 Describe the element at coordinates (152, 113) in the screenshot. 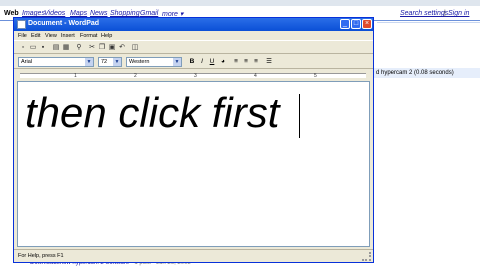

I see `document-text: then click first` at that location.